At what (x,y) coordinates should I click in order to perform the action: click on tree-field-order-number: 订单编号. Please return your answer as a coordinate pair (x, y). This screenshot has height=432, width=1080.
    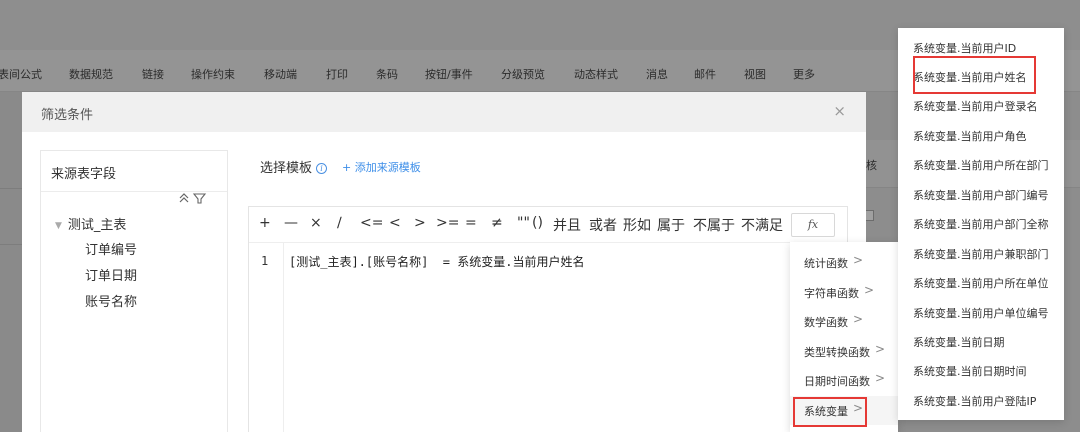
    Looking at the image, I should click on (111, 248).